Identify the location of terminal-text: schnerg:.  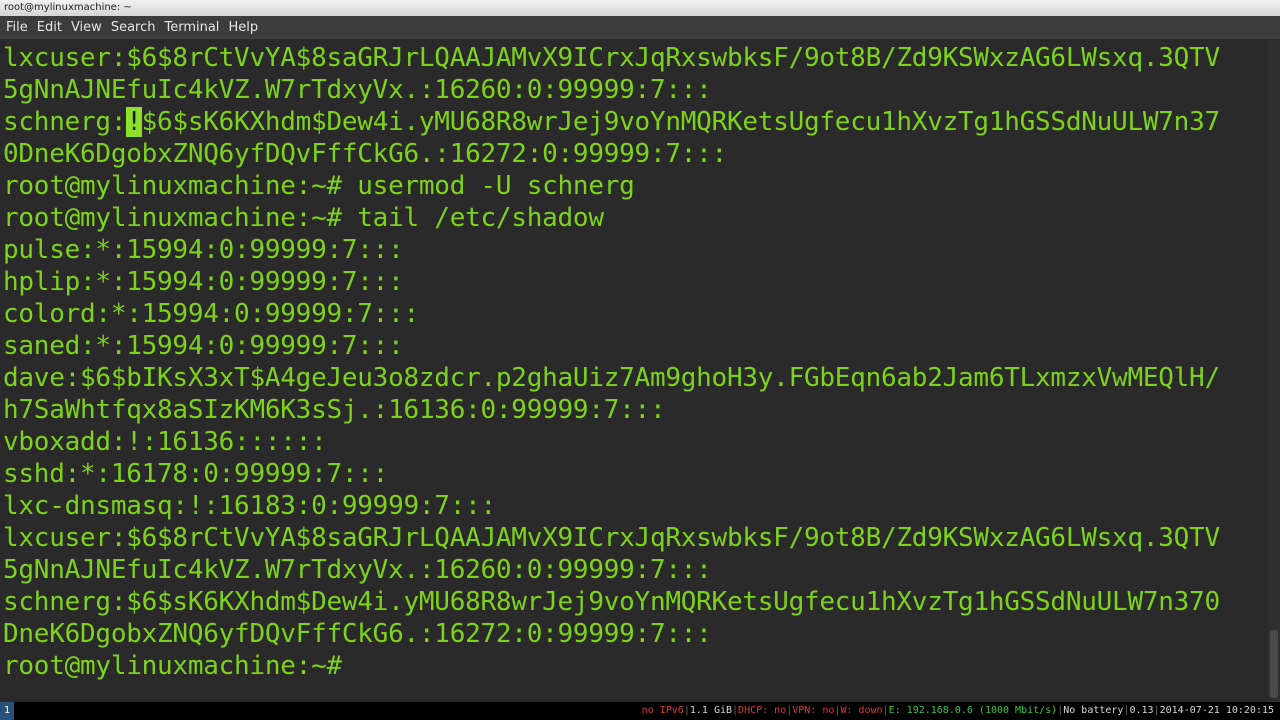
(65, 122).